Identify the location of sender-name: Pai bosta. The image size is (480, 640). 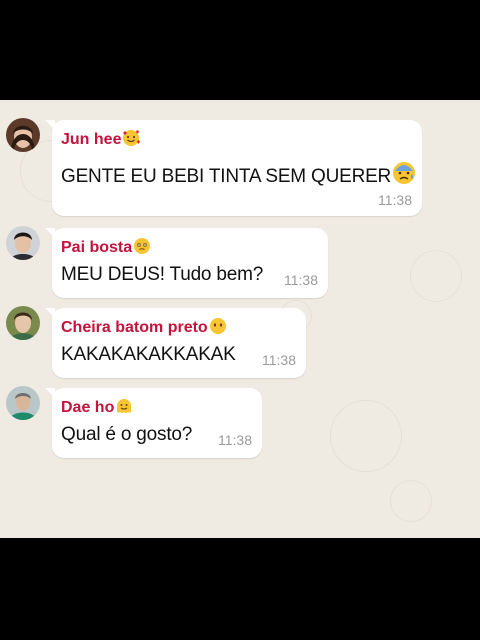
(106, 248).